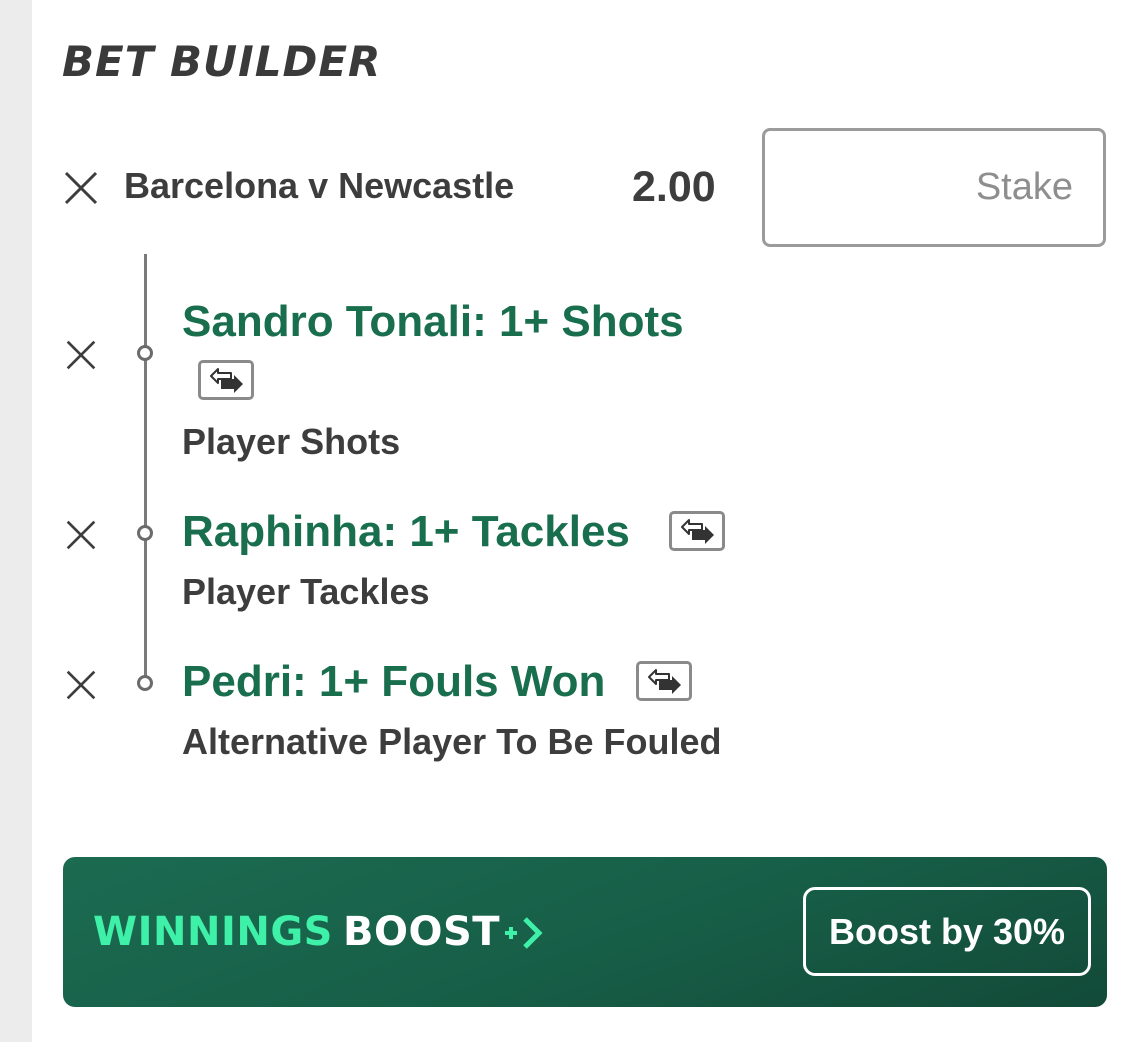 This screenshot has width=1138, height=1042. Describe the element at coordinates (585, 932) in the screenshot. I see `winnings-boost-banner: WINNINGS BOOST Boost by 30%` at that location.